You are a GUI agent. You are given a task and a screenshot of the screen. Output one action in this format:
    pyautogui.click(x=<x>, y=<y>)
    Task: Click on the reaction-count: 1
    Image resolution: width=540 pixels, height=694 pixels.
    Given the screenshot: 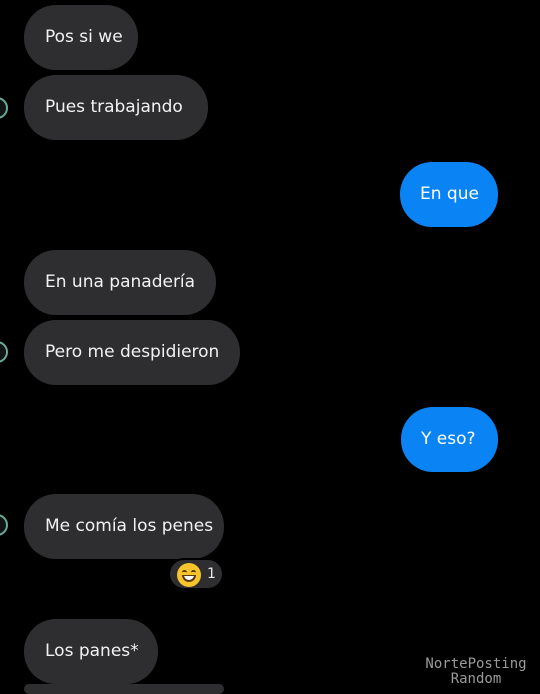 What is the action you would take?
    pyautogui.click(x=211, y=574)
    